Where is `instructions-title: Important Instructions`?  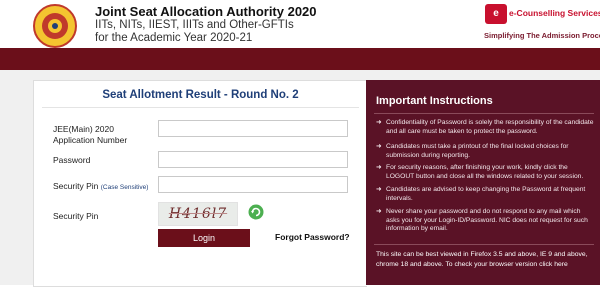 instructions-title: Important Instructions is located at coordinates (434, 101).